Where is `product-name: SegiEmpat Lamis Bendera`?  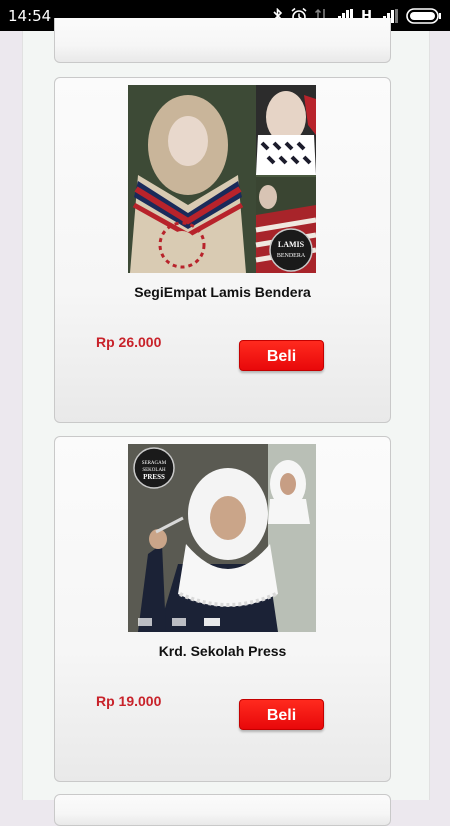
product-name: SegiEmpat Lamis Bendera is located at coordinates (222, 292).